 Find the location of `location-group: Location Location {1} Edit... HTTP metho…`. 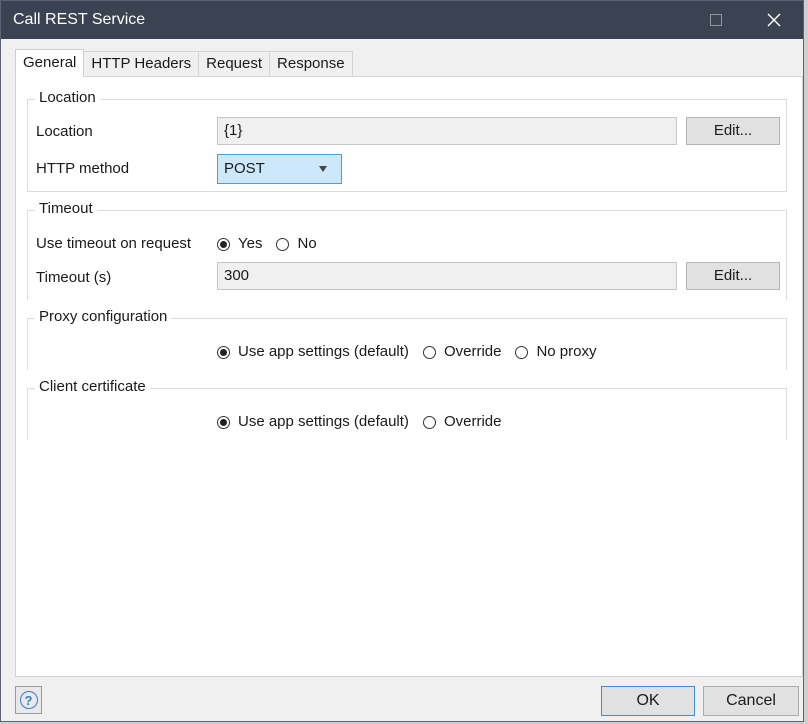

location-group: Location Location {1} Edit... HTTP metho… is located at coordinates (407, 140).